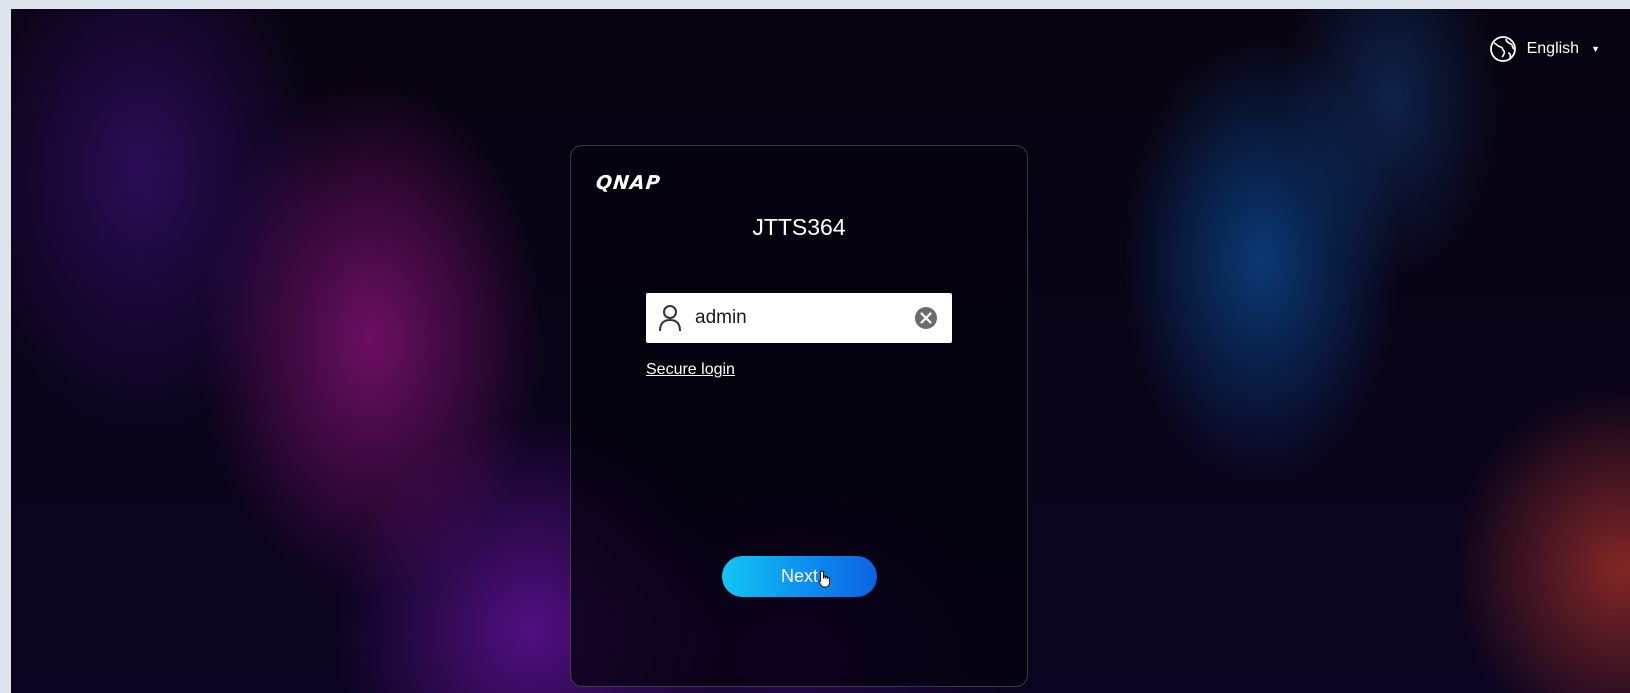 The width and height of the screenshot is (1630, 693). What do you see at coordinates (799, 227) in the screenshot?
I see `device-name: JTTS364` at bounding box center [799, 227].